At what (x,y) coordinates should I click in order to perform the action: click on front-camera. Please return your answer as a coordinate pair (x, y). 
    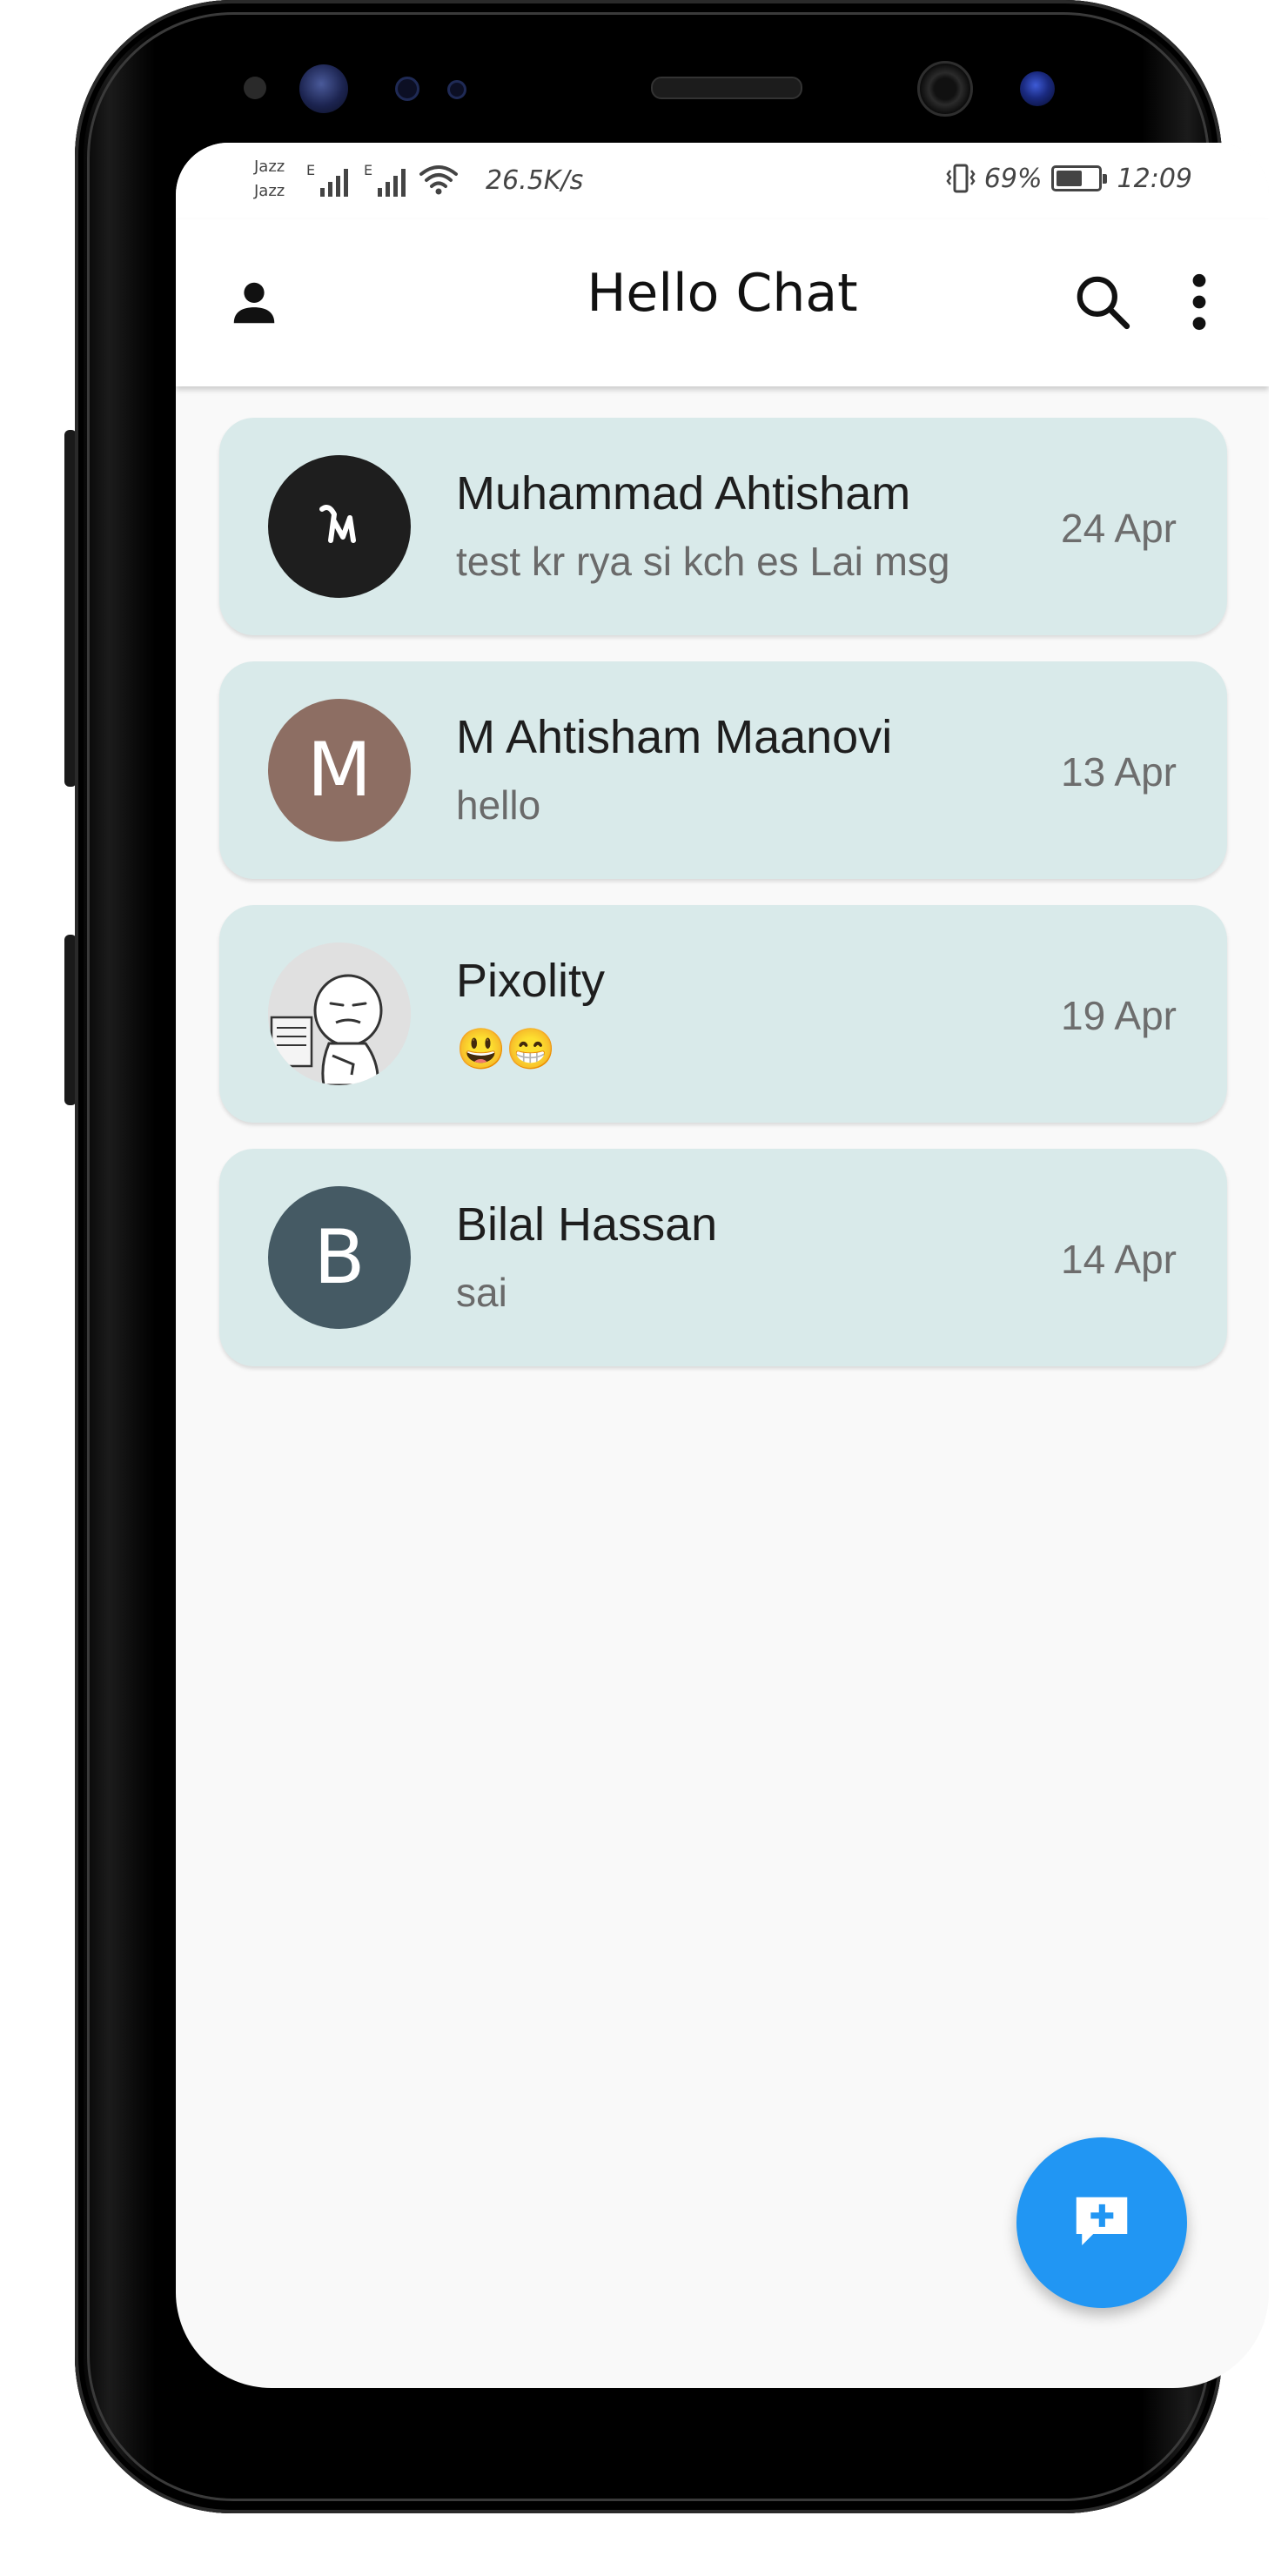
    Looking at the image, I should click on (945, 89).